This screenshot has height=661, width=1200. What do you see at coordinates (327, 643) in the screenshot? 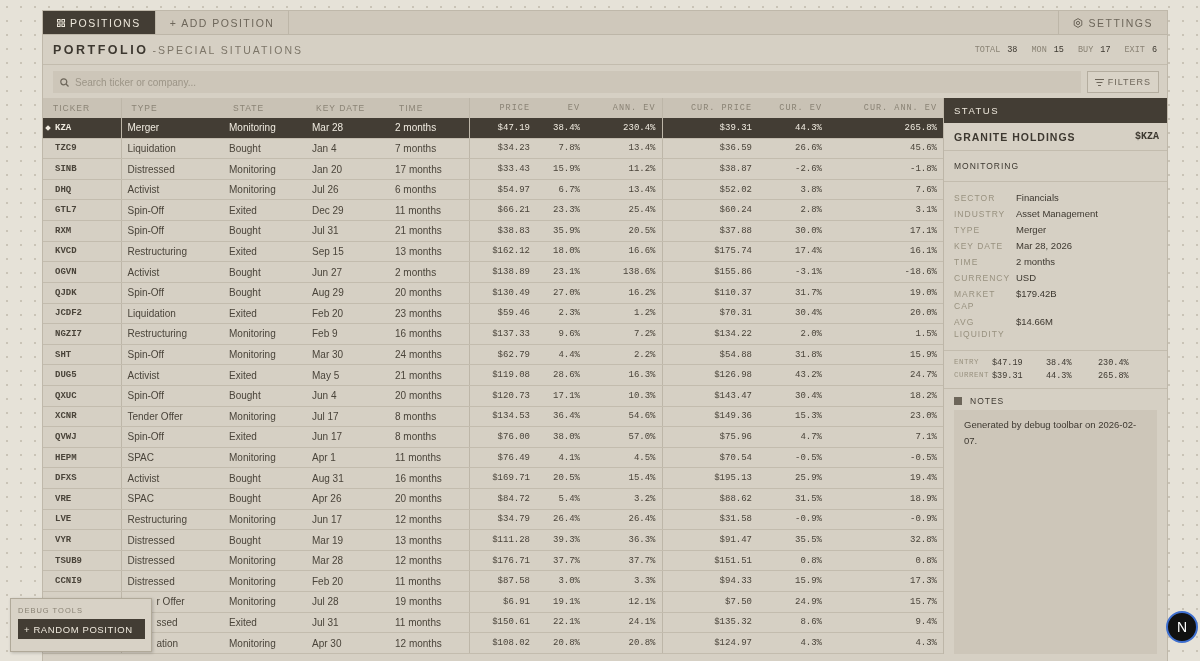
I see `table-cell: Apr 30` at bounding box center [327, 643].